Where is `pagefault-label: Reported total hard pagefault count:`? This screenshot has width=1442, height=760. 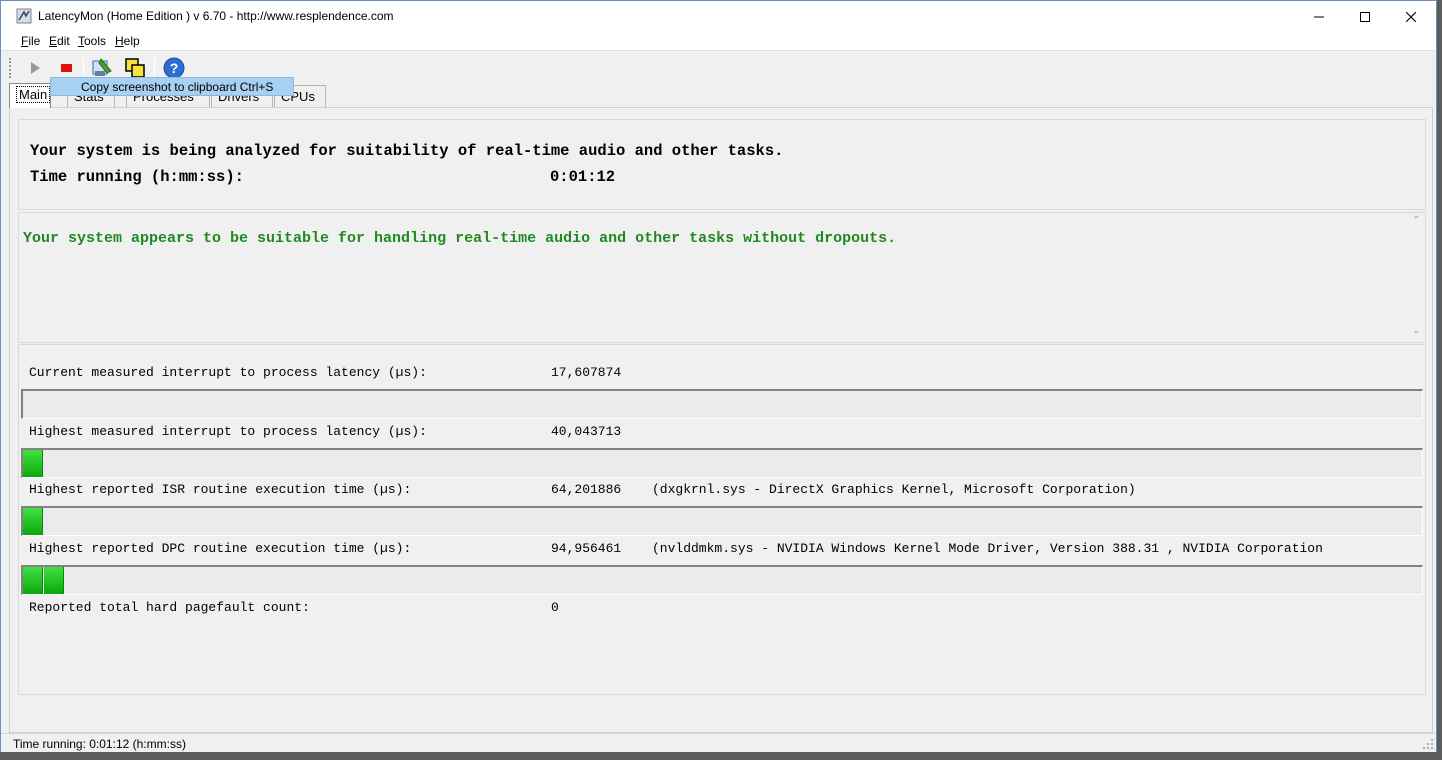
pagefault-label: Reported total hard pagefault count: is located at coordinates (169, 607).